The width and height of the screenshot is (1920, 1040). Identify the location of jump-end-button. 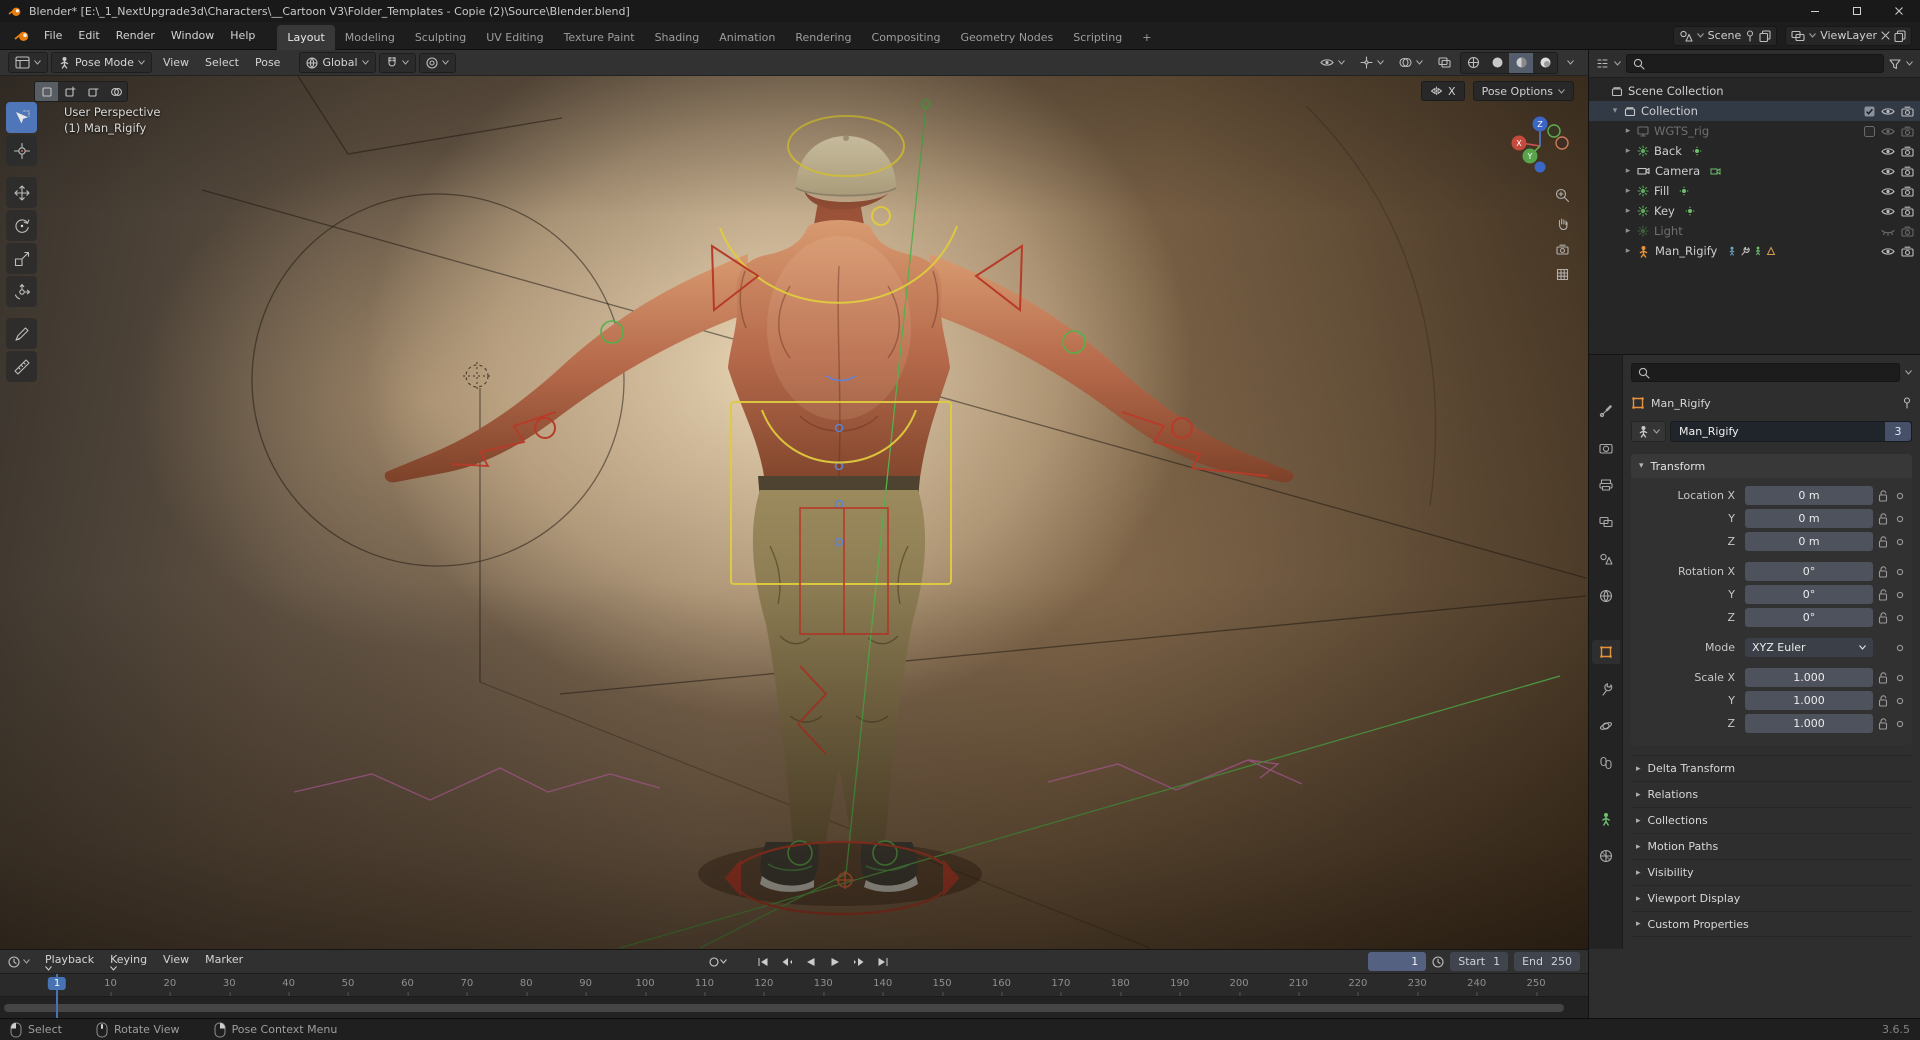
(883, 961).